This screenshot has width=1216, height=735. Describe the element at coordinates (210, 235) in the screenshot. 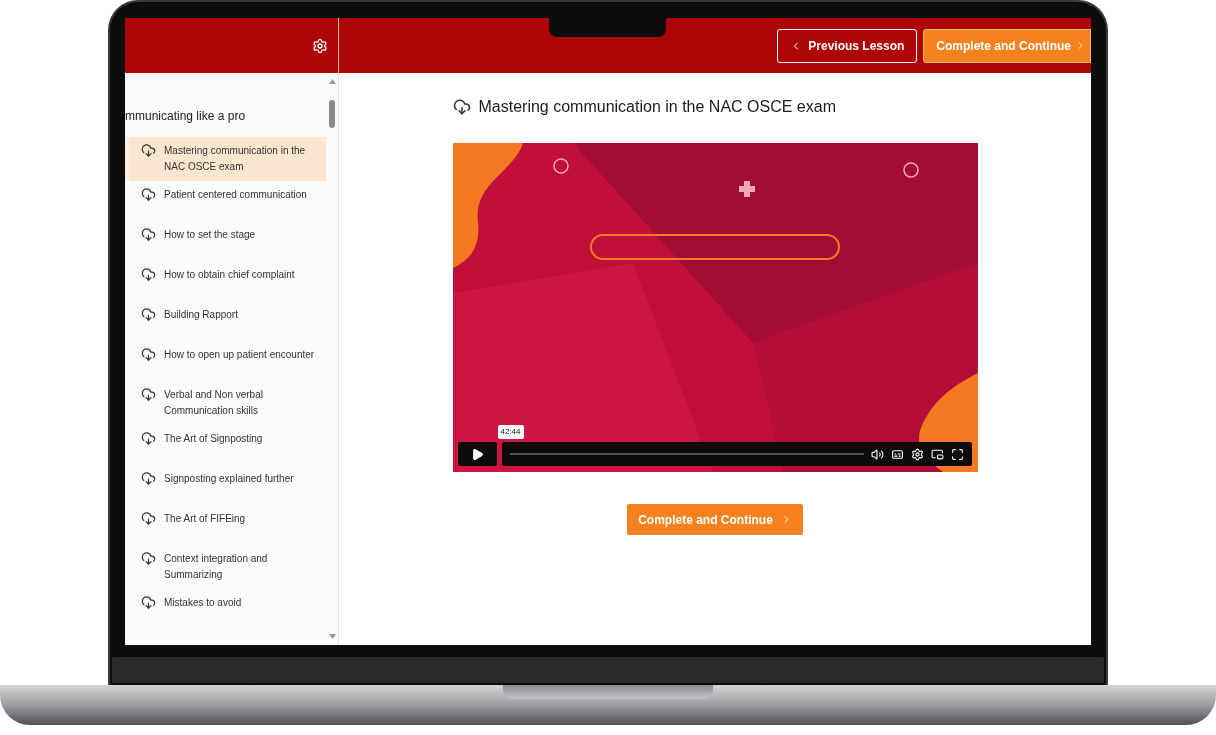

I see `lesson-title: How to set the stage` at that location.